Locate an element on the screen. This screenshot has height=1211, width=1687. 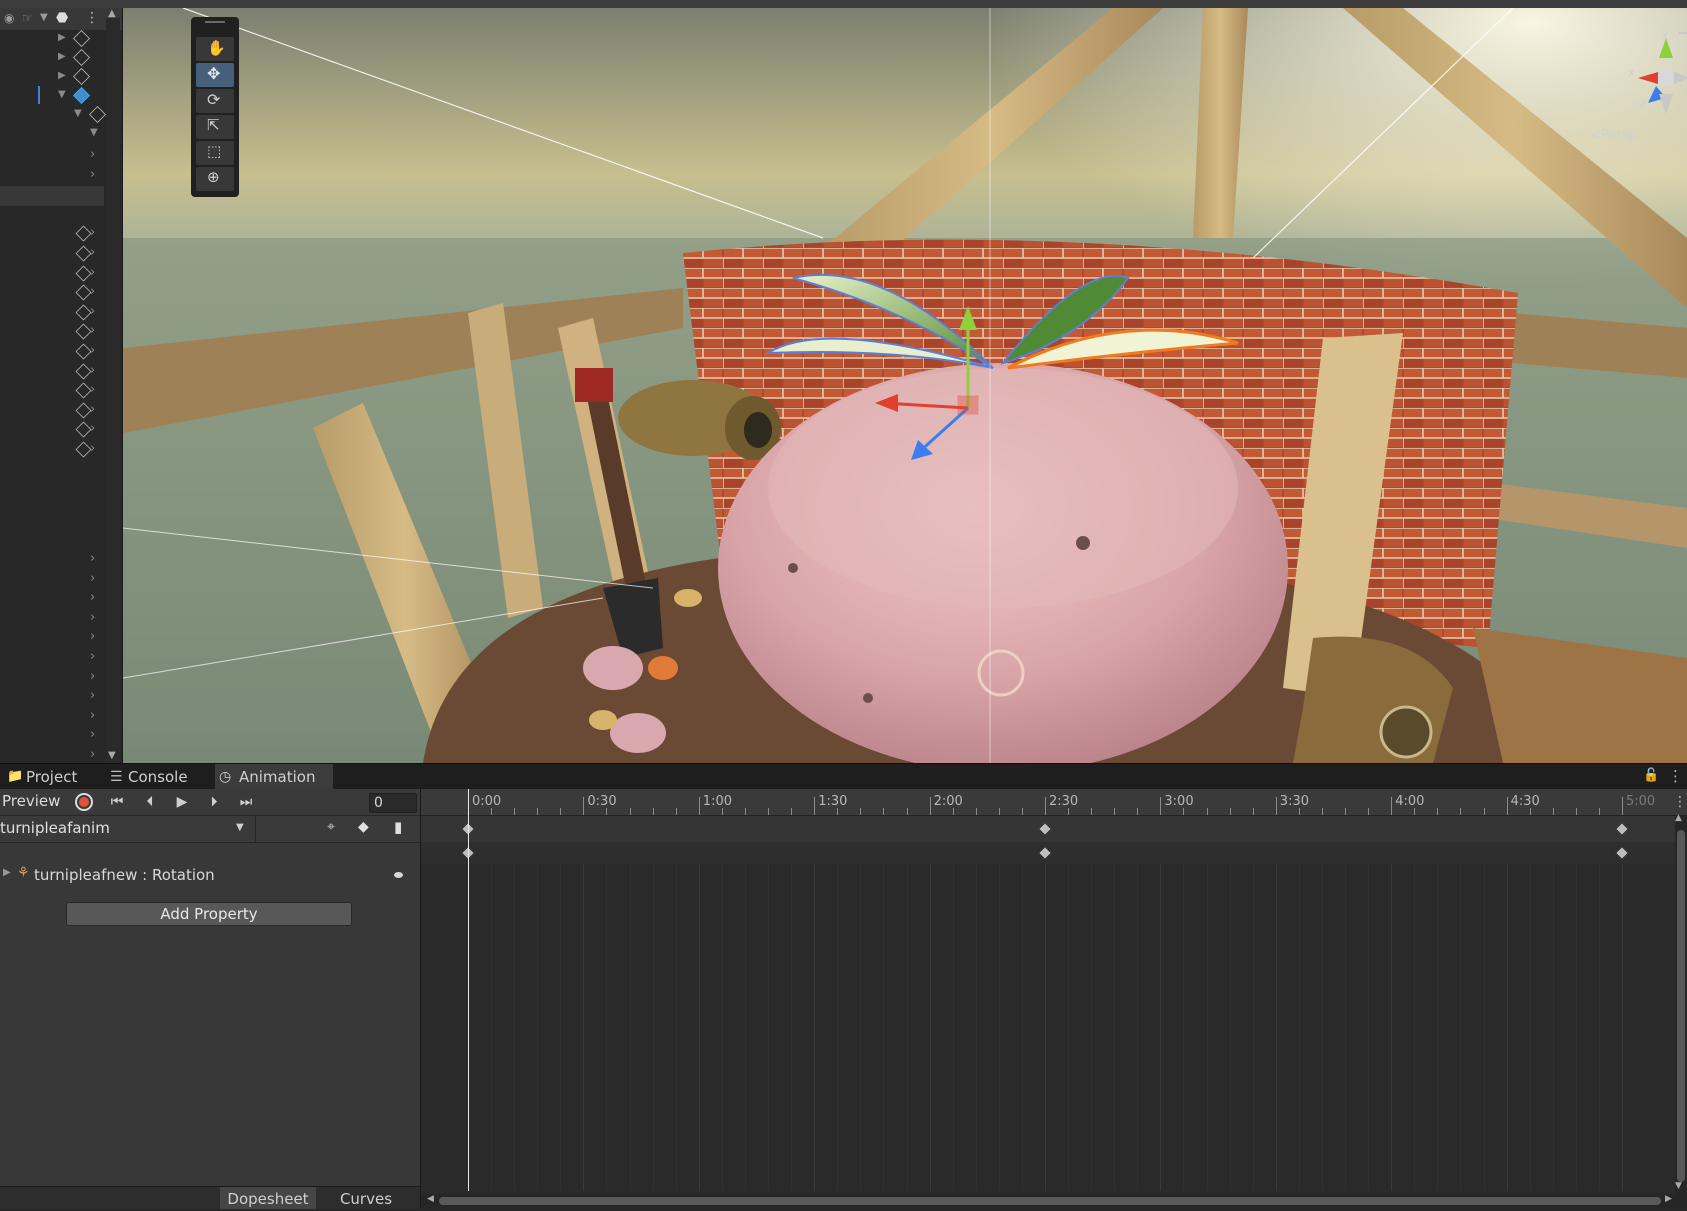
orientation-gizmo: y x z 🔒 is located at coordinates (1630, 73).